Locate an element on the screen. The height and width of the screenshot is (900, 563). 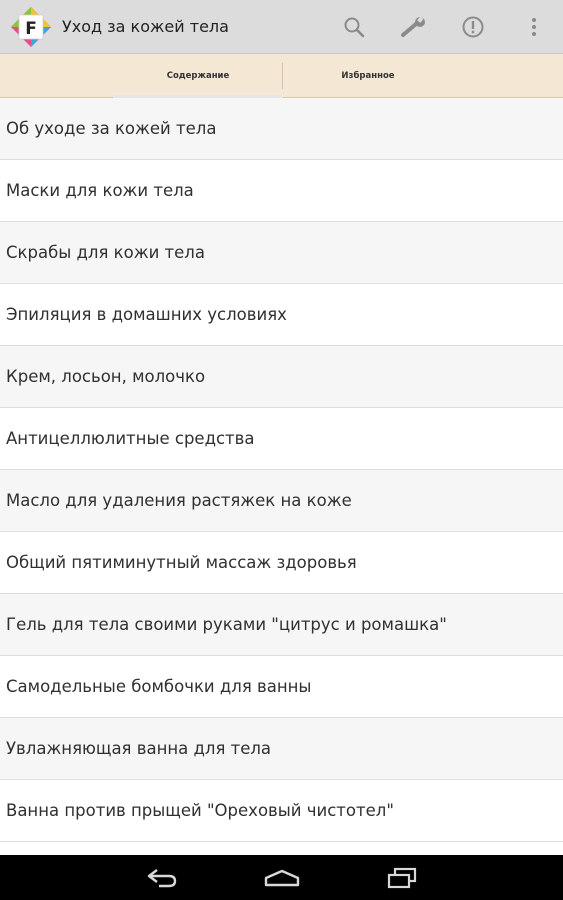
back-icon is located at coordinates (162, 878).